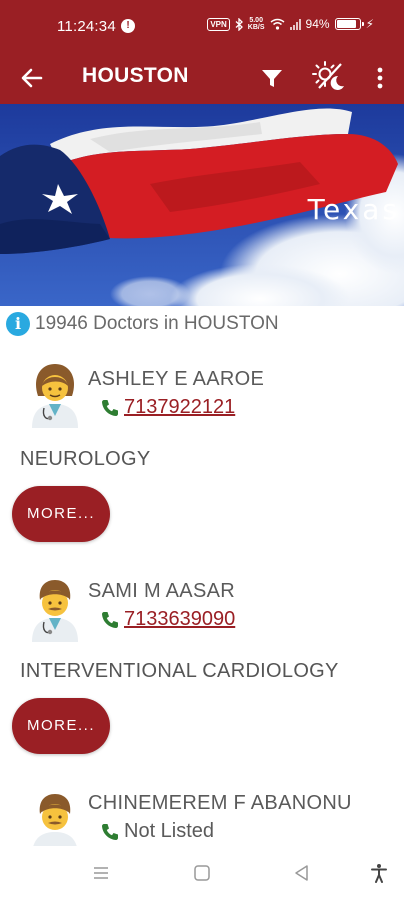 This screenshot has height=900, width=404. I want to click on phone-not-listed: Not Listed, so click(169, 831).